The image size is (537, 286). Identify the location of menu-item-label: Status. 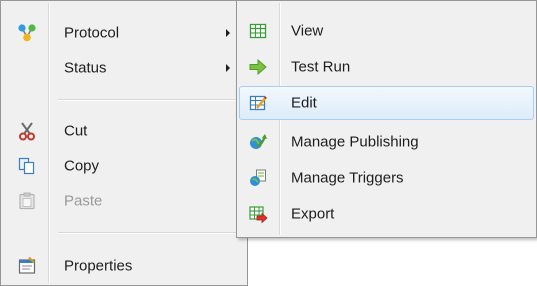
(85, 68).